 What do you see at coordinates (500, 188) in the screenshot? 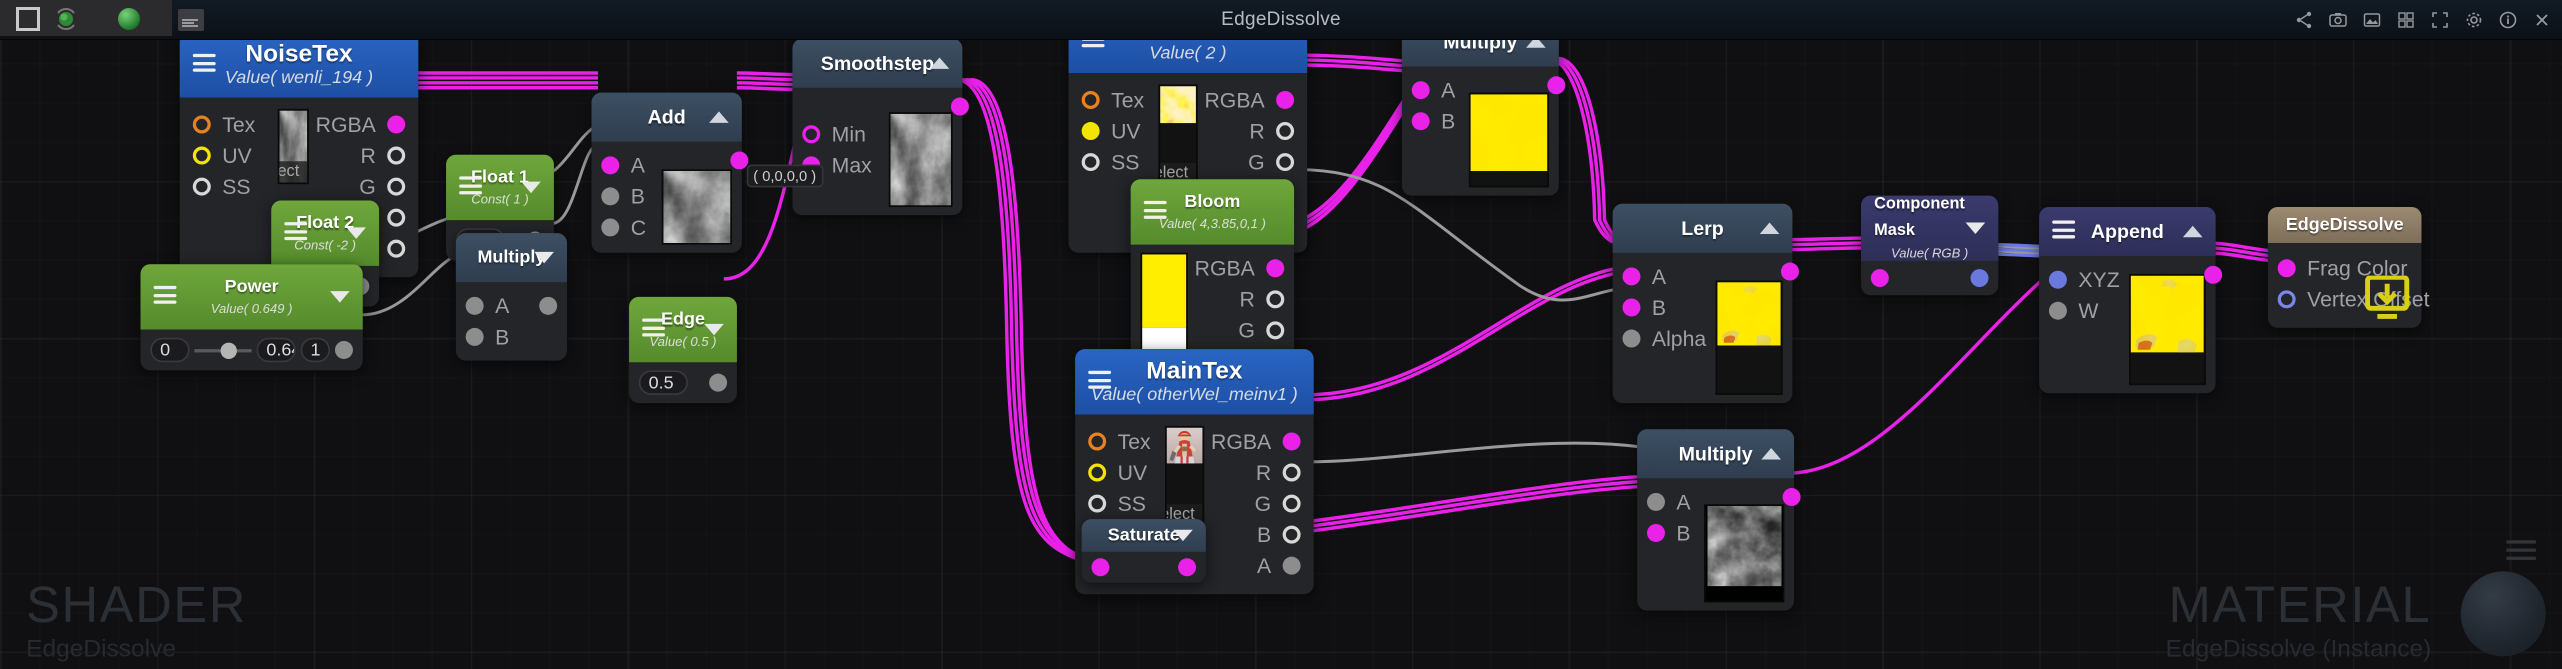
I see `node-header: Float 1 Const( 1 )` at bounding box center [500, 188].